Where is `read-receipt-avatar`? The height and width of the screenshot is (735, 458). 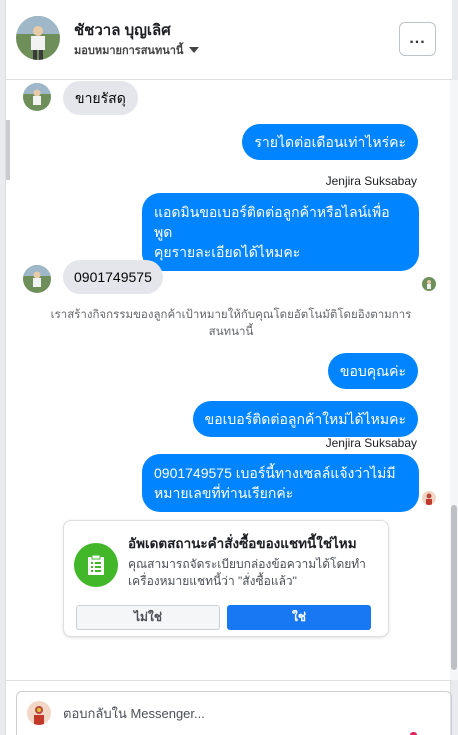
read-receipt-avatar is located at coordinates (429, 284).